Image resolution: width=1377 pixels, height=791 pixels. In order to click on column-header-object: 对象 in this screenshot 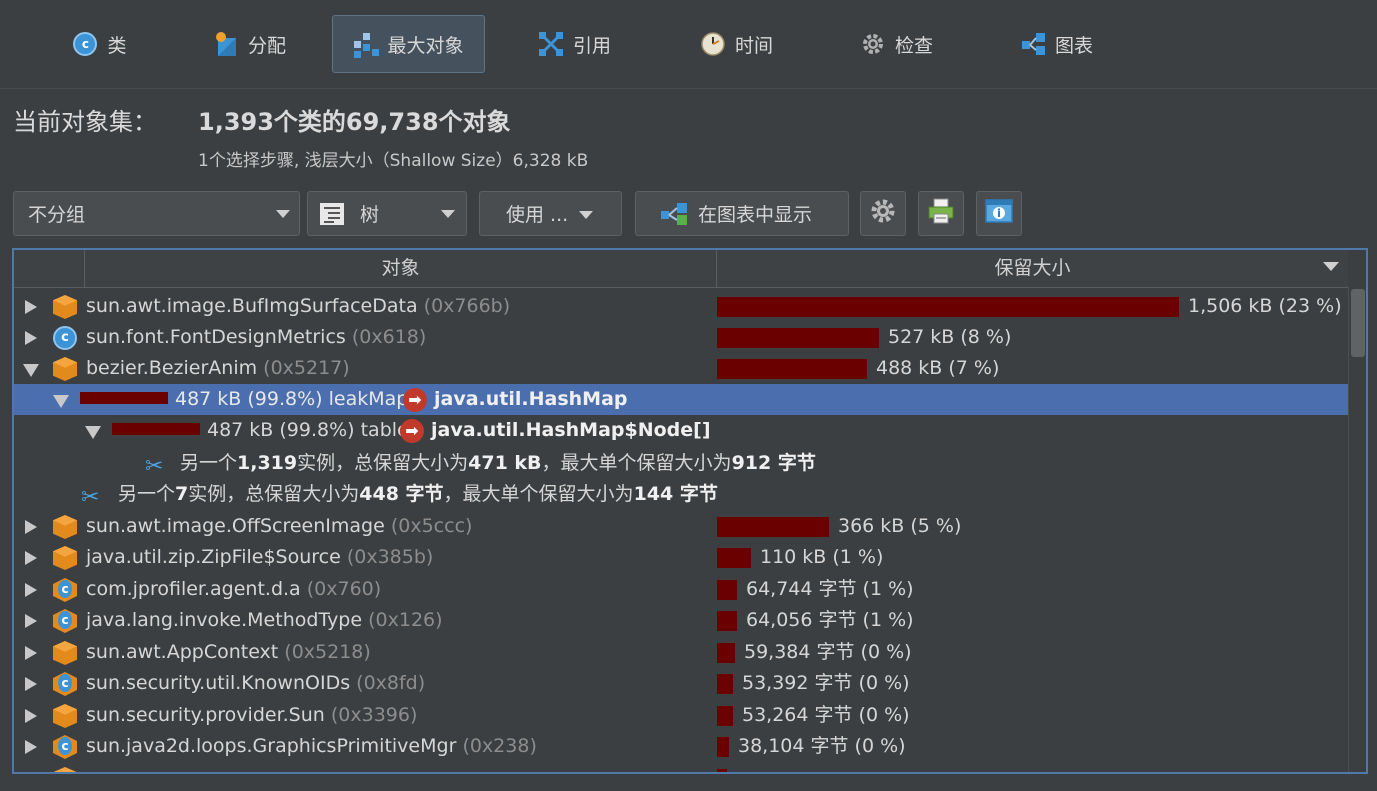, I will do `click(401, 268)`.